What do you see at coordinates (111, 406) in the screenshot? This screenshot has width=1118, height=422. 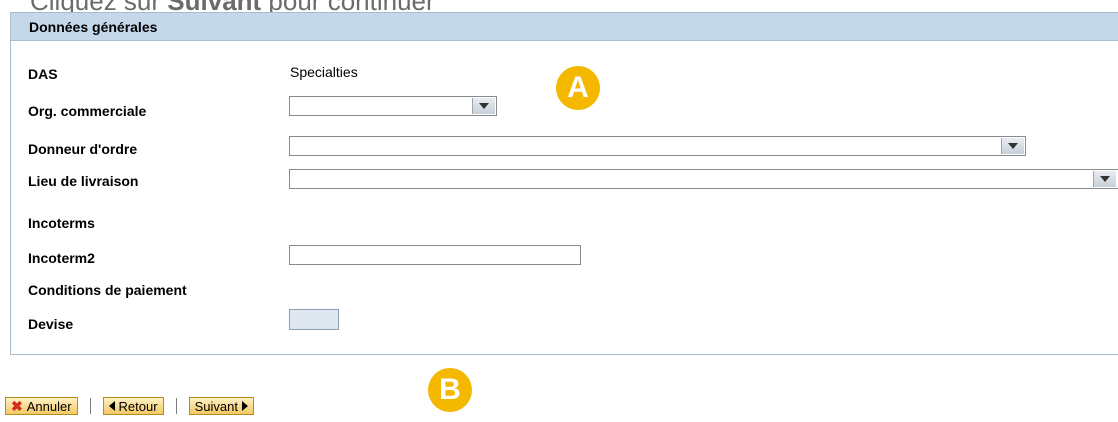 I see `arrow-left-icon` at bounding box center [111, 406].